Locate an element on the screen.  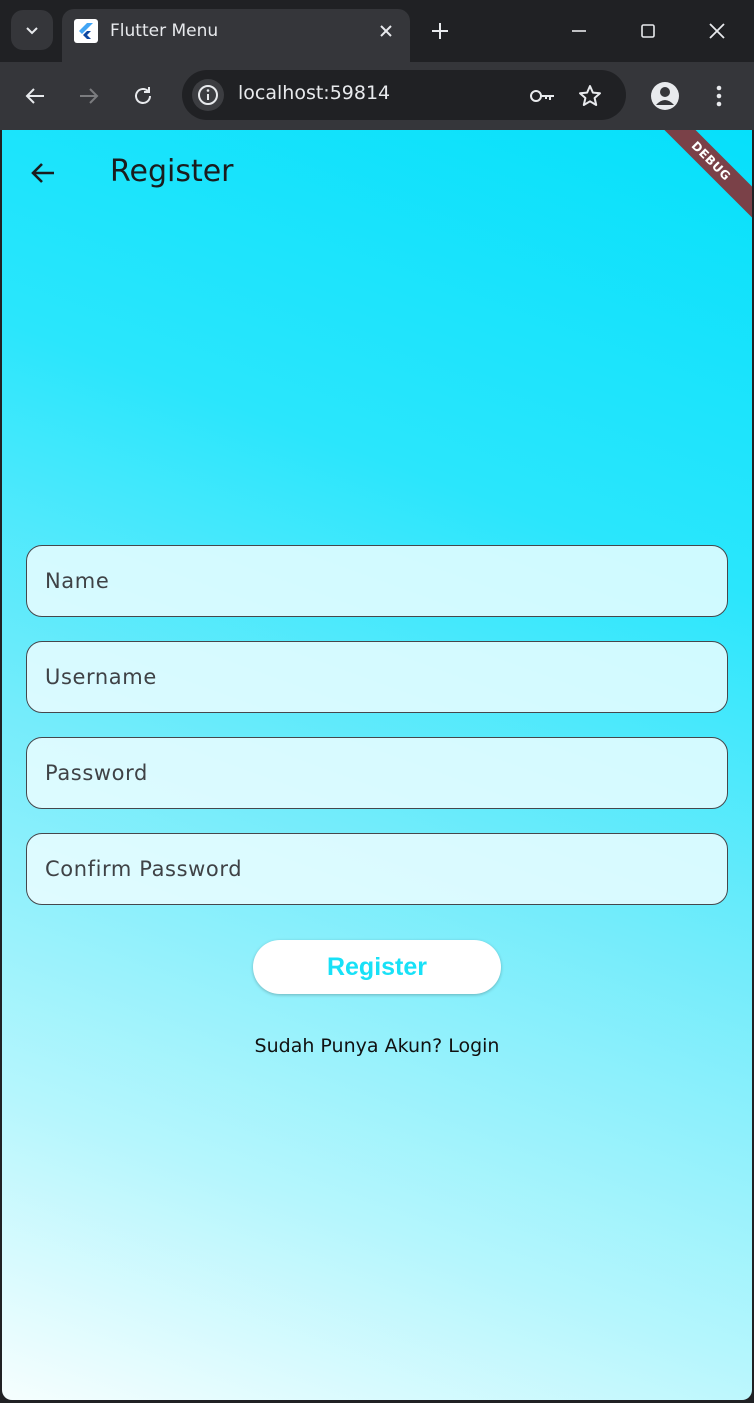
browser-toolbar: localhost:59814 is located at coordinates (377, 96).